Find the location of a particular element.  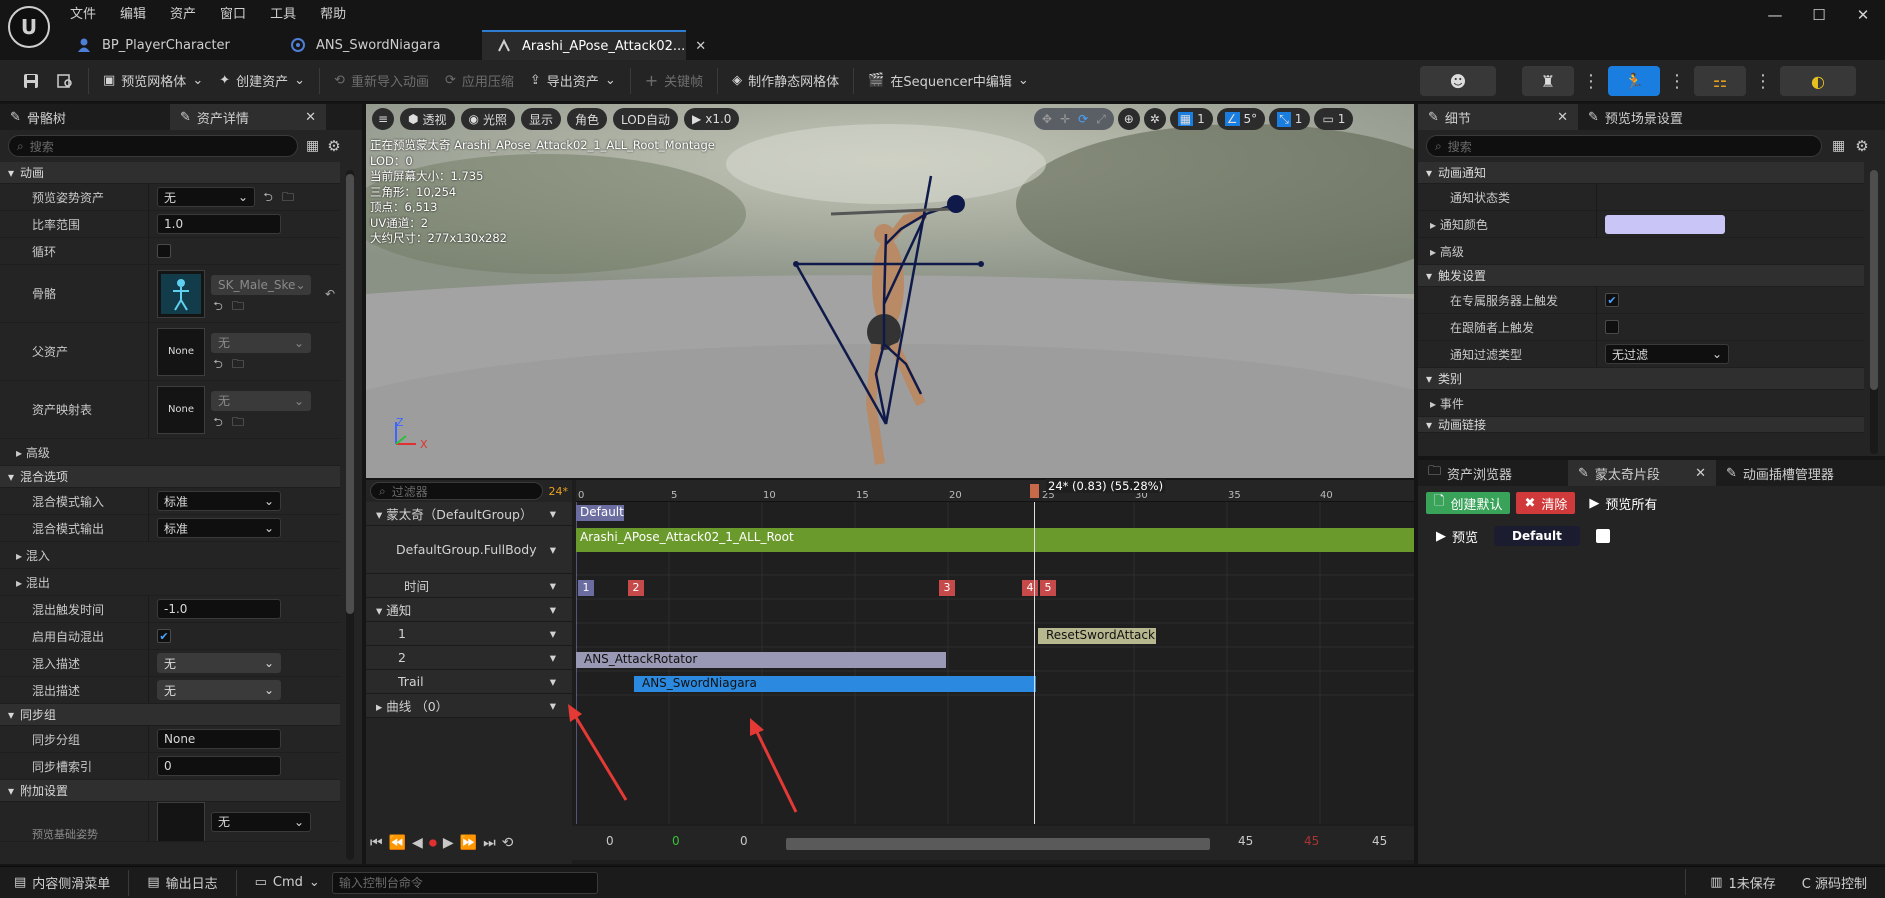

track-timing: 时间 ▾ is located at coordinates (469, 586).